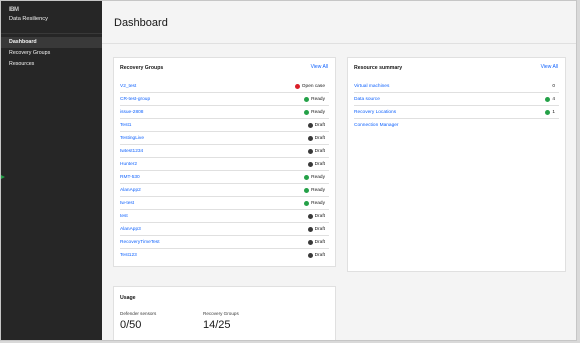 This screenshot has width=580, height=343. I want to click on recovery-group-link: AlanApp2, so click(130, 190).